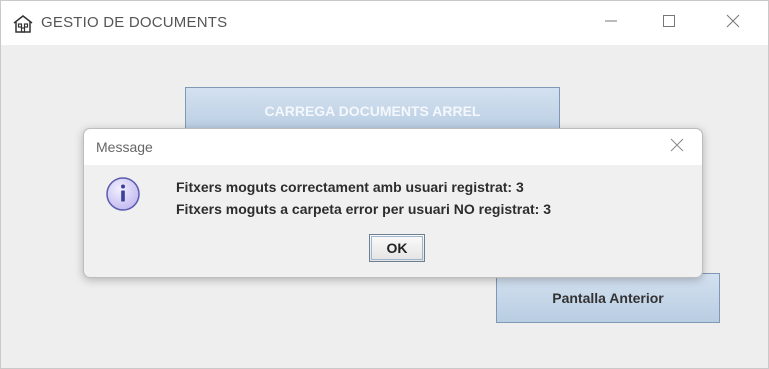 The image size is (769, 369). I want to click on window-titlebar: GESTIO DE DOCUMENTS, so click(384, 23).